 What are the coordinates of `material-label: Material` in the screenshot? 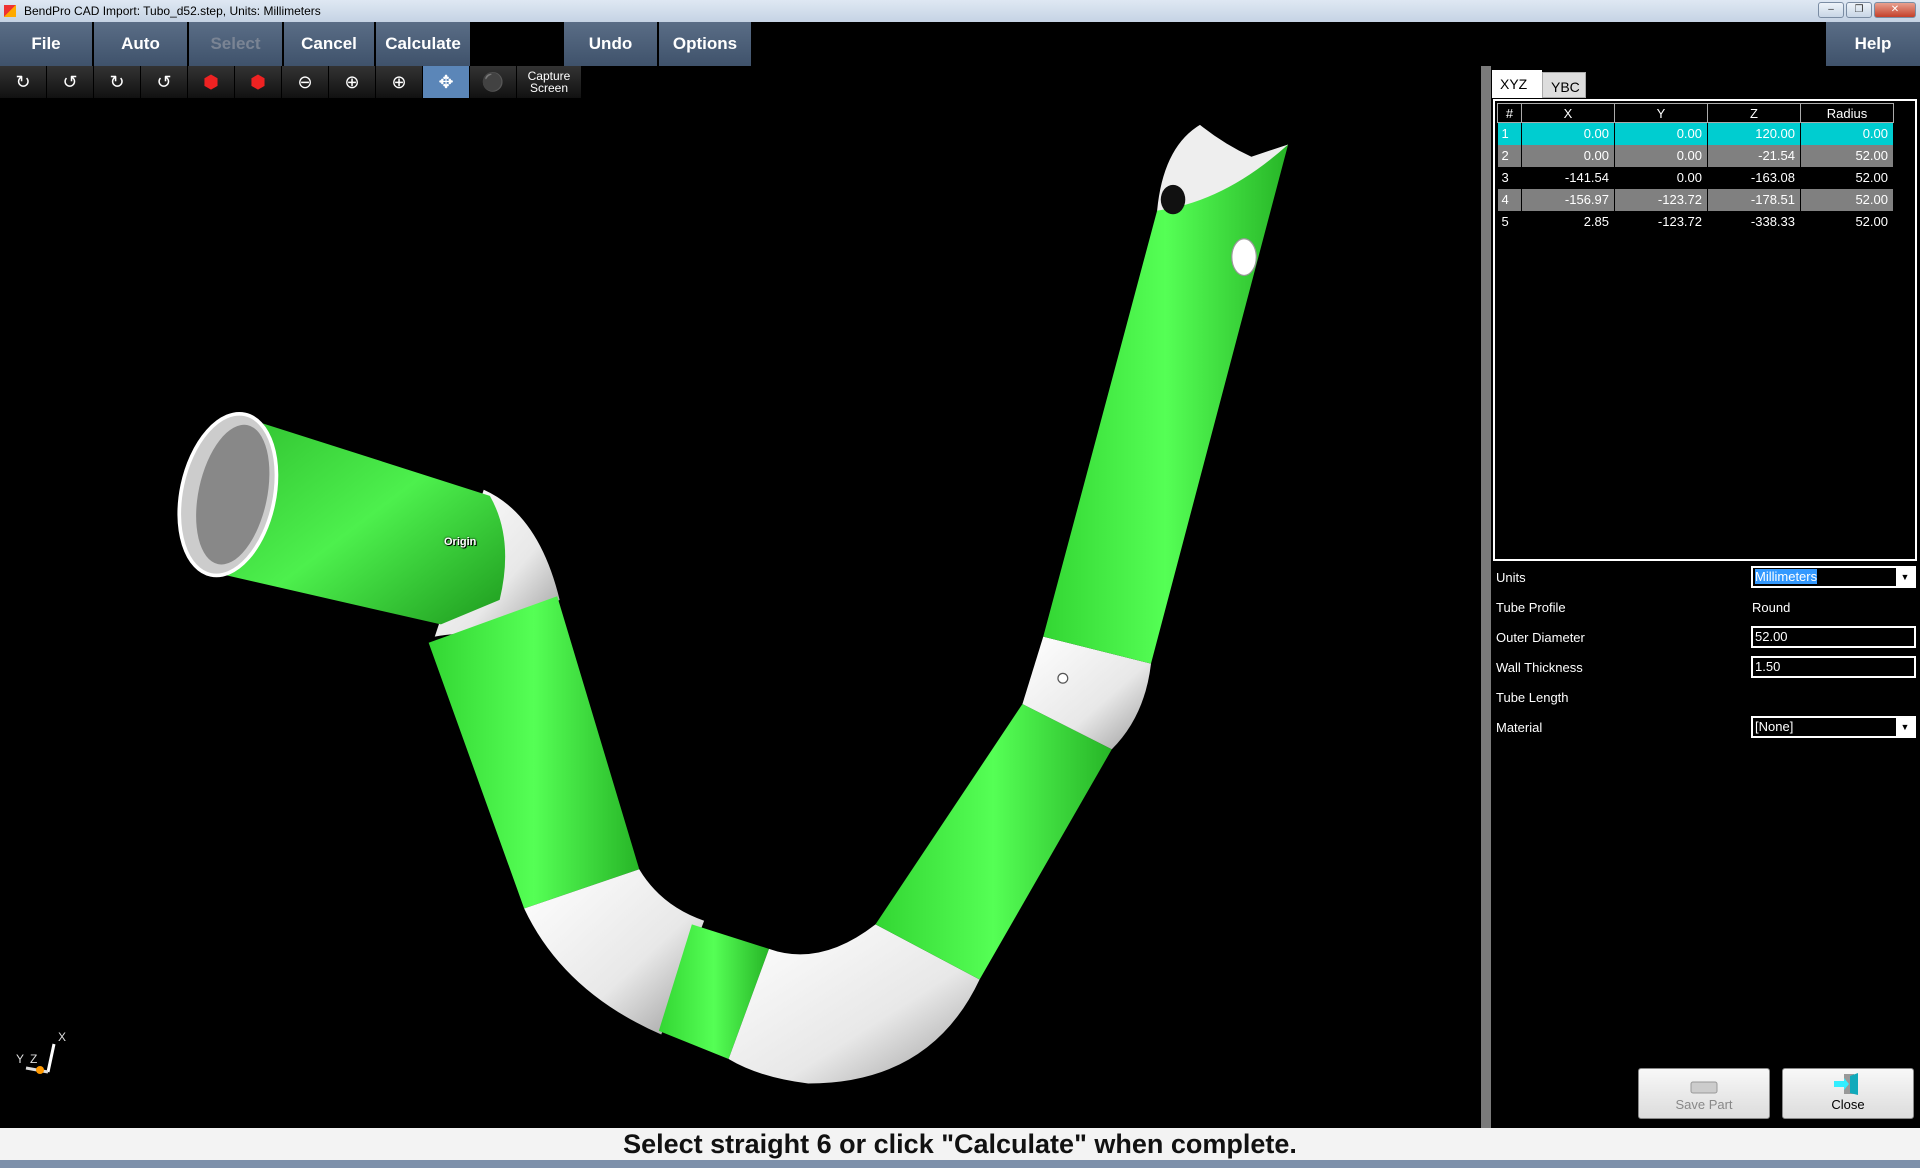 It's located at (1519, 727).